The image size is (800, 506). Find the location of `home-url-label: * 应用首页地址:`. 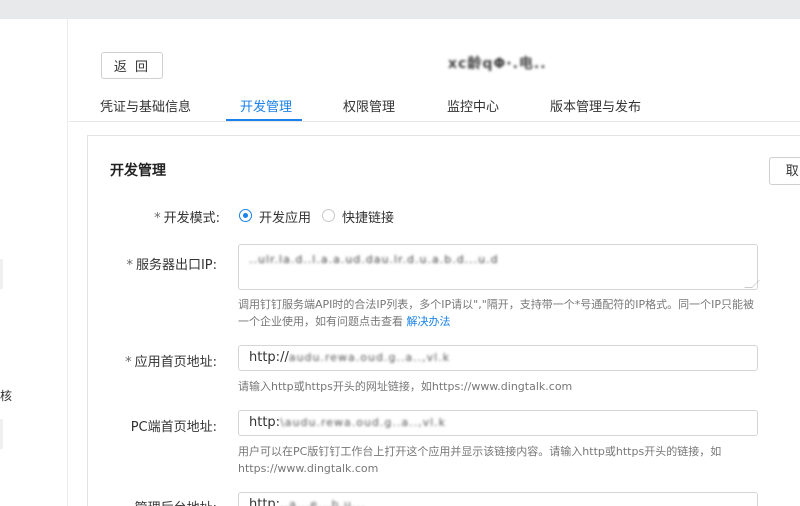

home-url-label: * 应用首页地址: is located at coordinates (171, 362).